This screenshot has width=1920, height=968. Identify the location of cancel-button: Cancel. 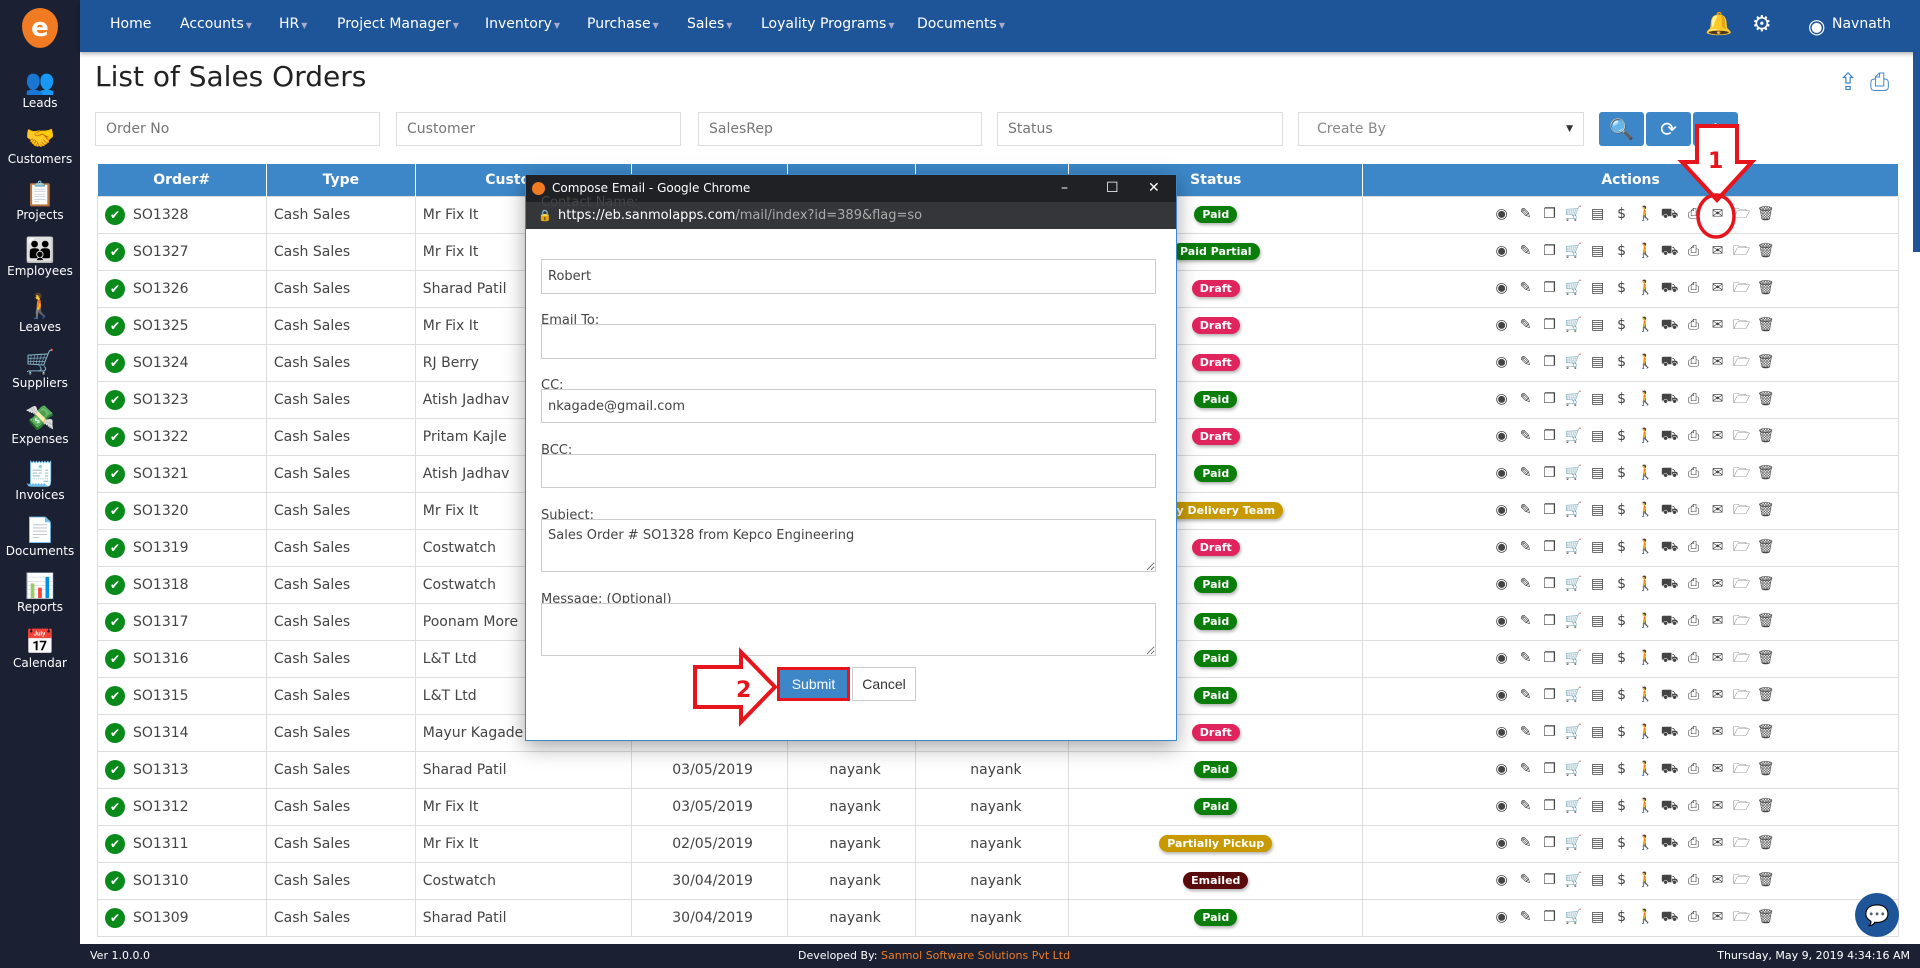
(884, 684).